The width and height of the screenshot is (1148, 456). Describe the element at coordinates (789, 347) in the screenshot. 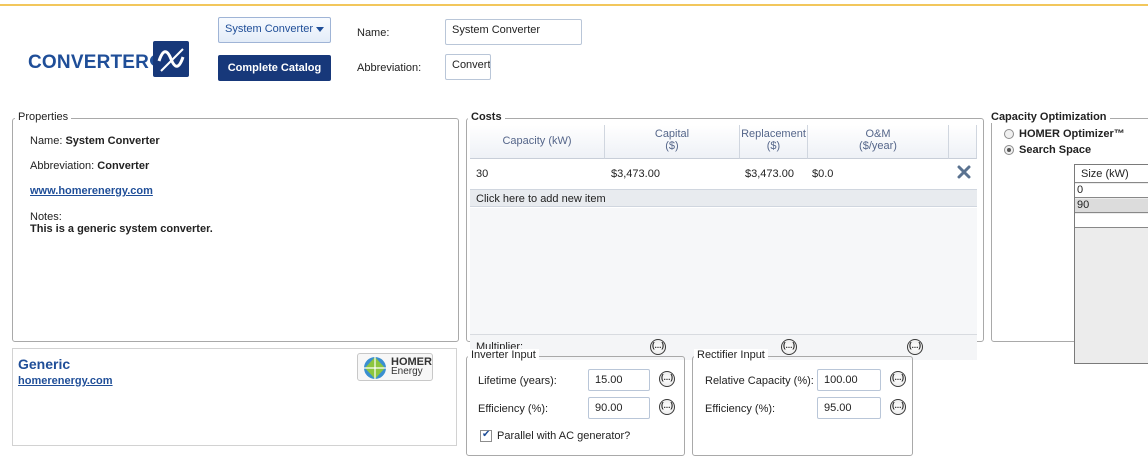

I see `replacement-multiplier-button: (...)` at that location.